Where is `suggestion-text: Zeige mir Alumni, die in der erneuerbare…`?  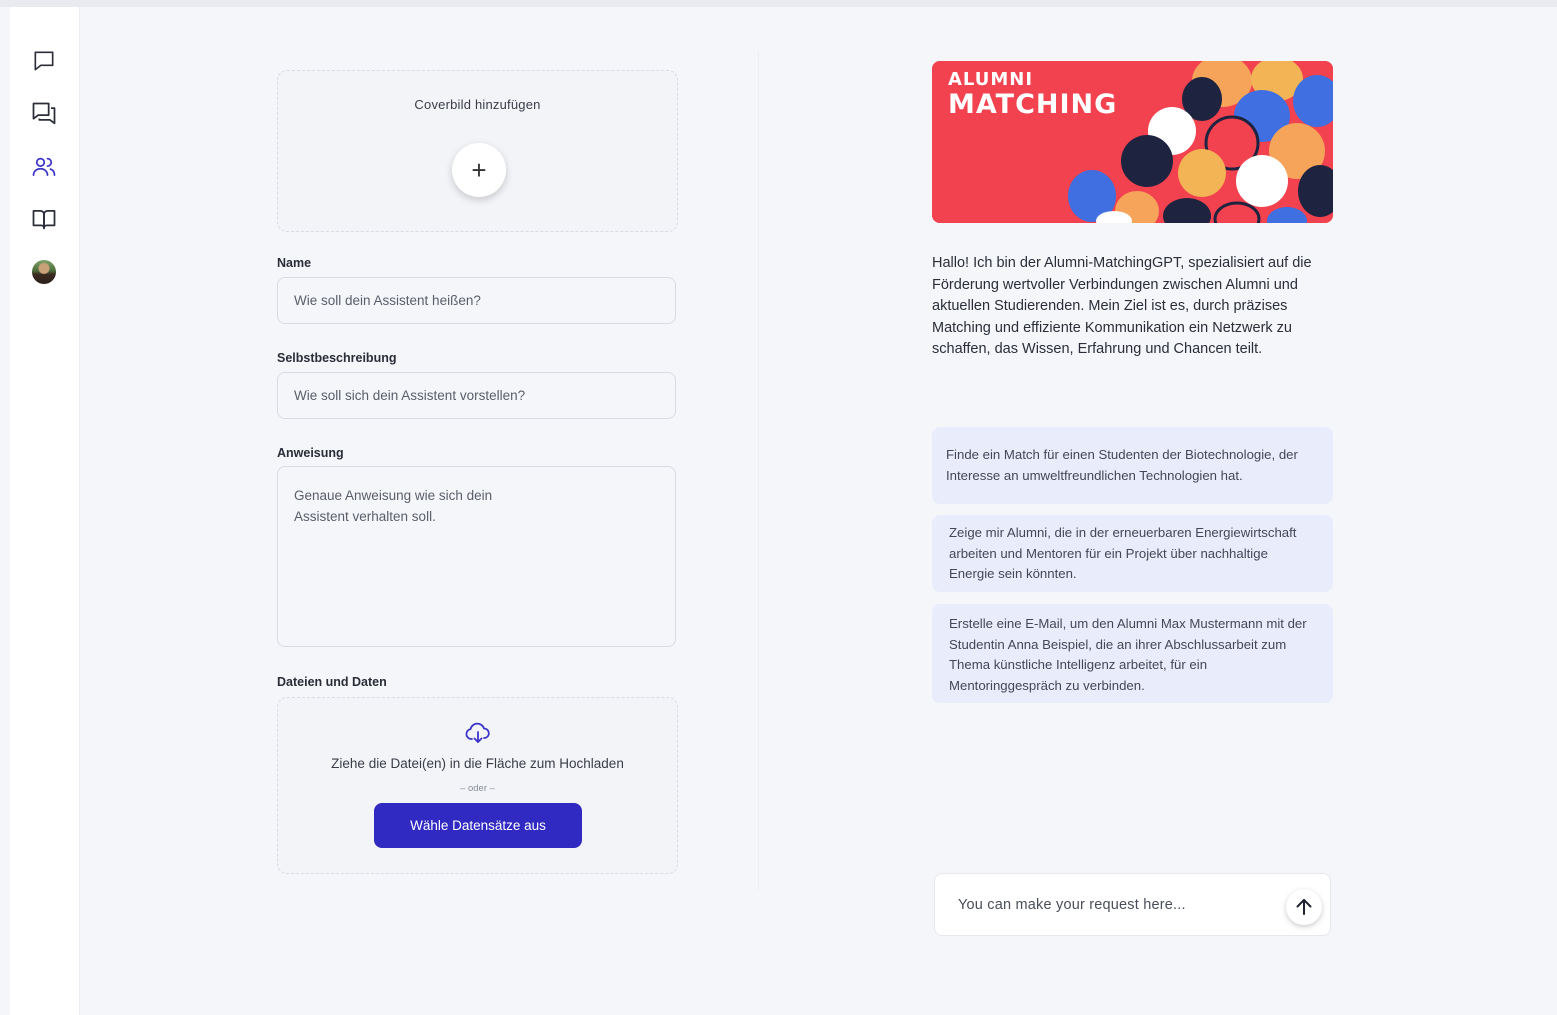
suggestion-text: Zeige mir Alumni, die in der erneuerbare… is located at coordinates (1123, 553).